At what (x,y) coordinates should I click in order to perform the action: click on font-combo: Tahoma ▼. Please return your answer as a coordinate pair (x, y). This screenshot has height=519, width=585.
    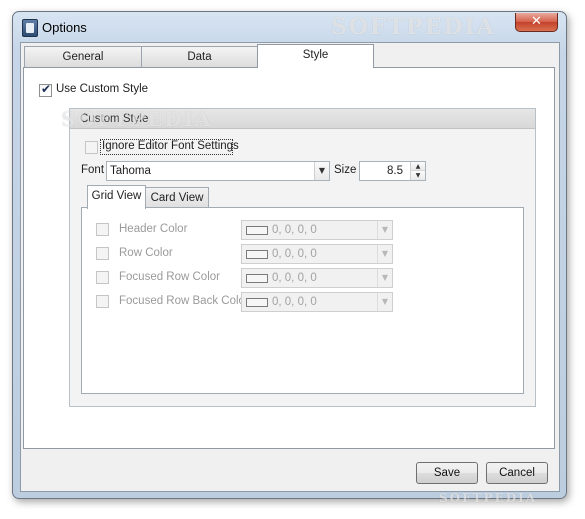
    Looking at the image, I should click on (218, 171).